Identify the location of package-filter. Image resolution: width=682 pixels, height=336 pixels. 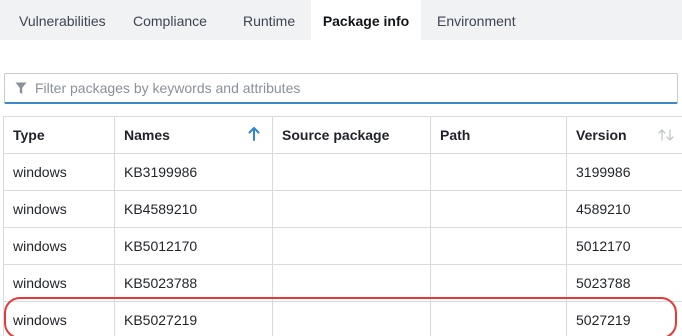
(341, 88).